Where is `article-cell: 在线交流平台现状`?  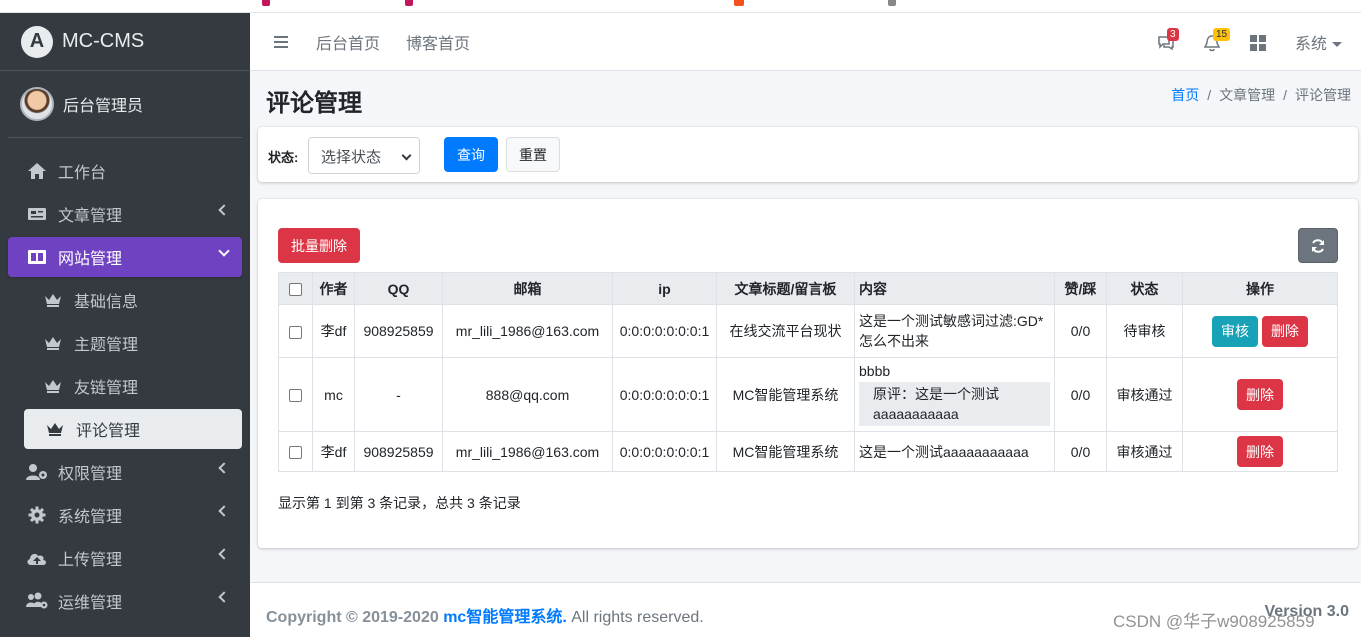 article-cell: 在线交流平台现状 is located at coordinates (785, 331).